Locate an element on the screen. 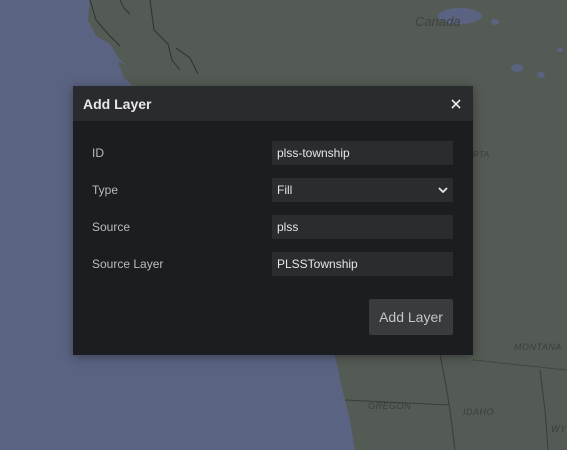 Image resolution: width=567 pixels, height=450 pixels. close-icon is located at coordinates (456, 104).